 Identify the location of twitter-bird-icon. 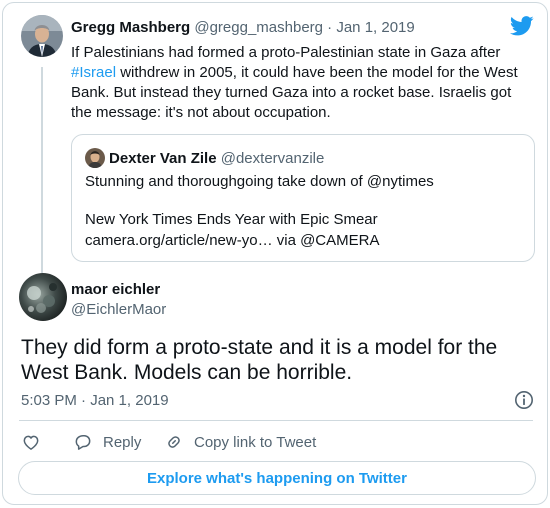
(522, 26).